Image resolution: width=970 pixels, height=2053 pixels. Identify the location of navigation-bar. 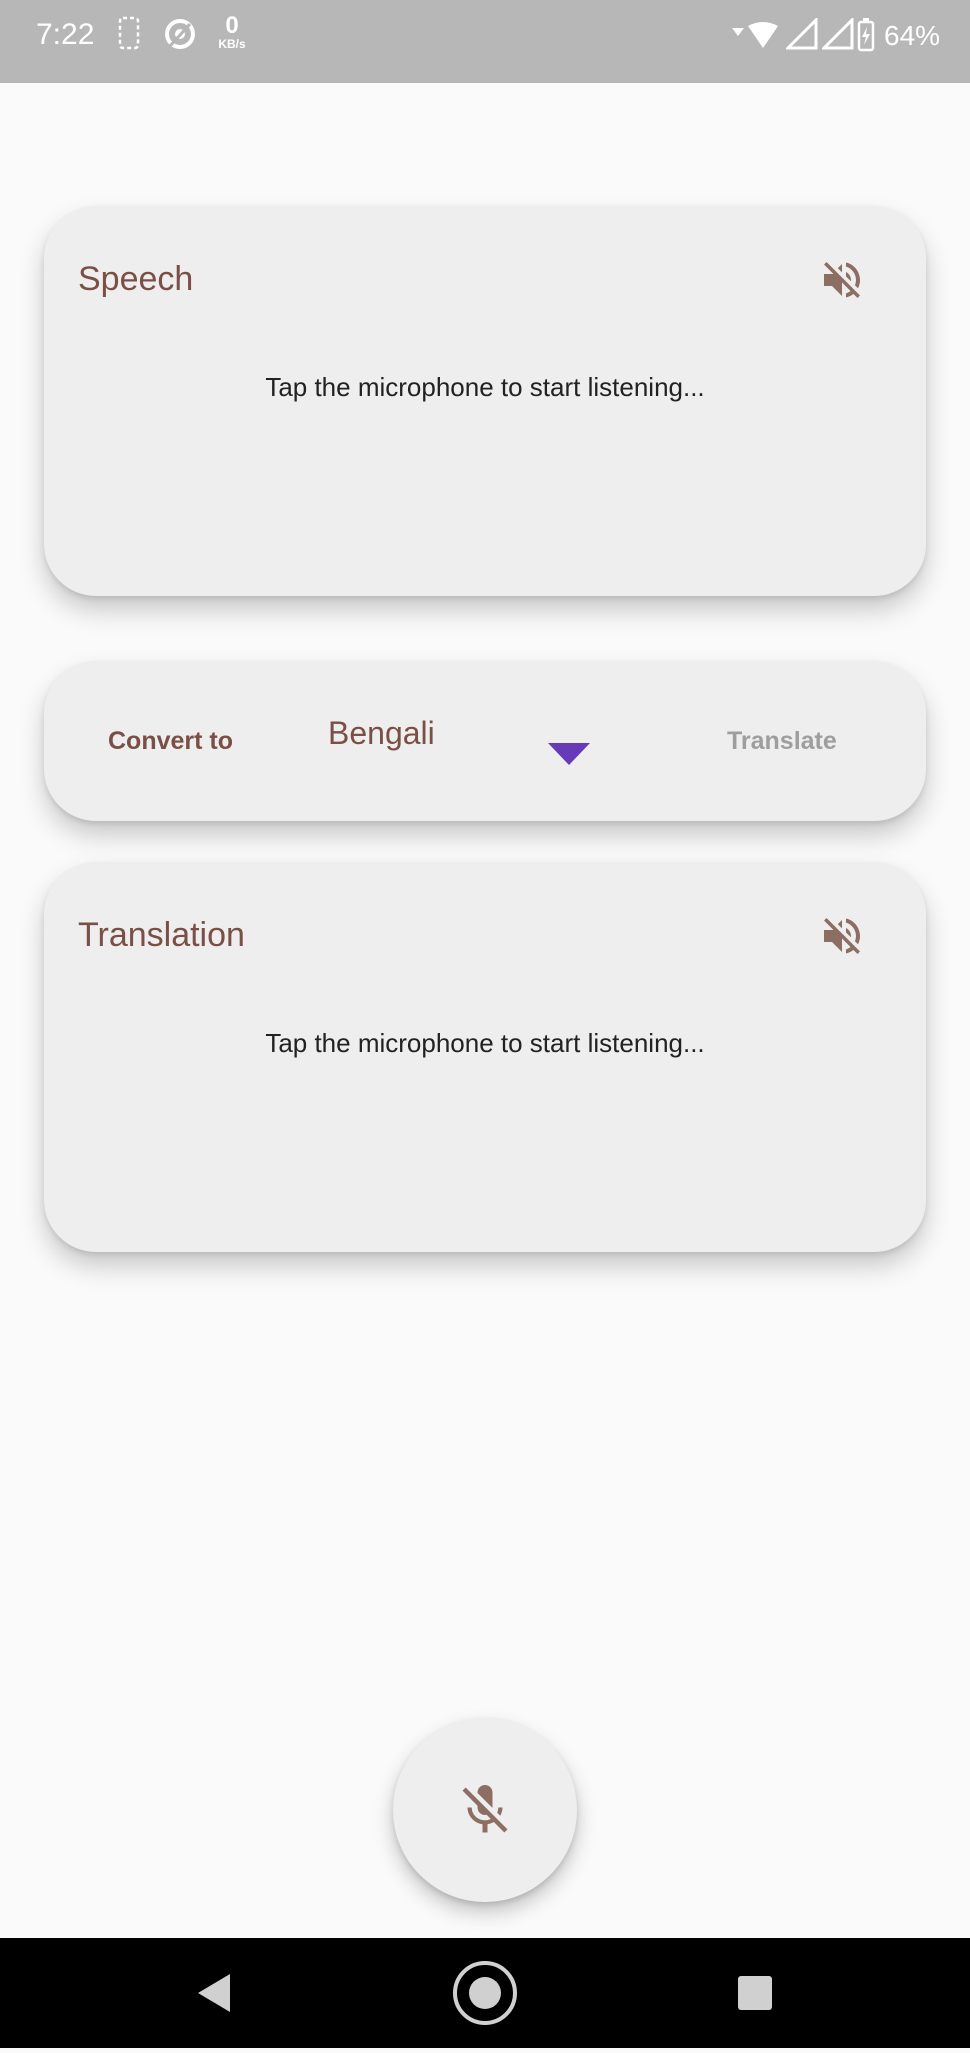
(485, 1993).